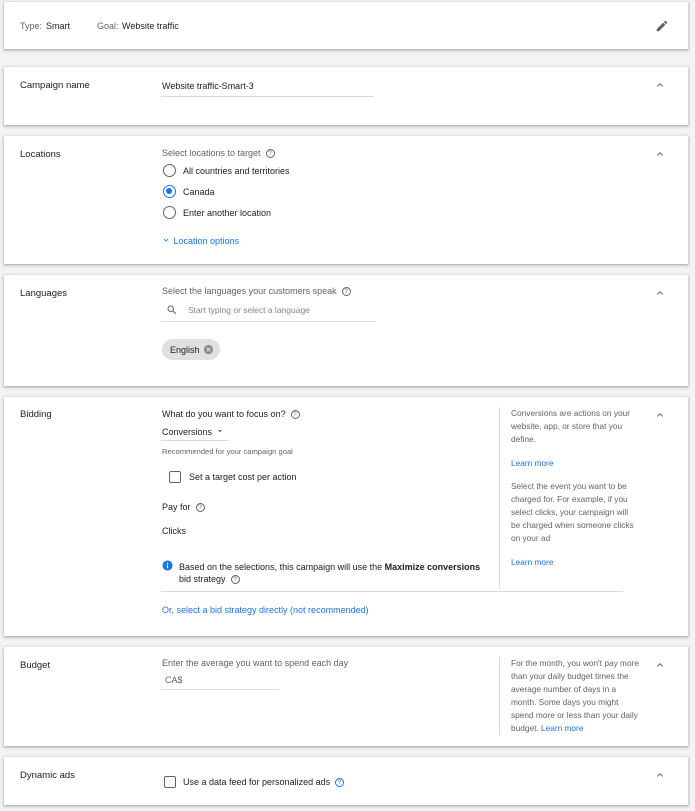  Describe the element at coordinates (195, 440) in the screenshot. I see `focus-dropdown-underline` at that location.